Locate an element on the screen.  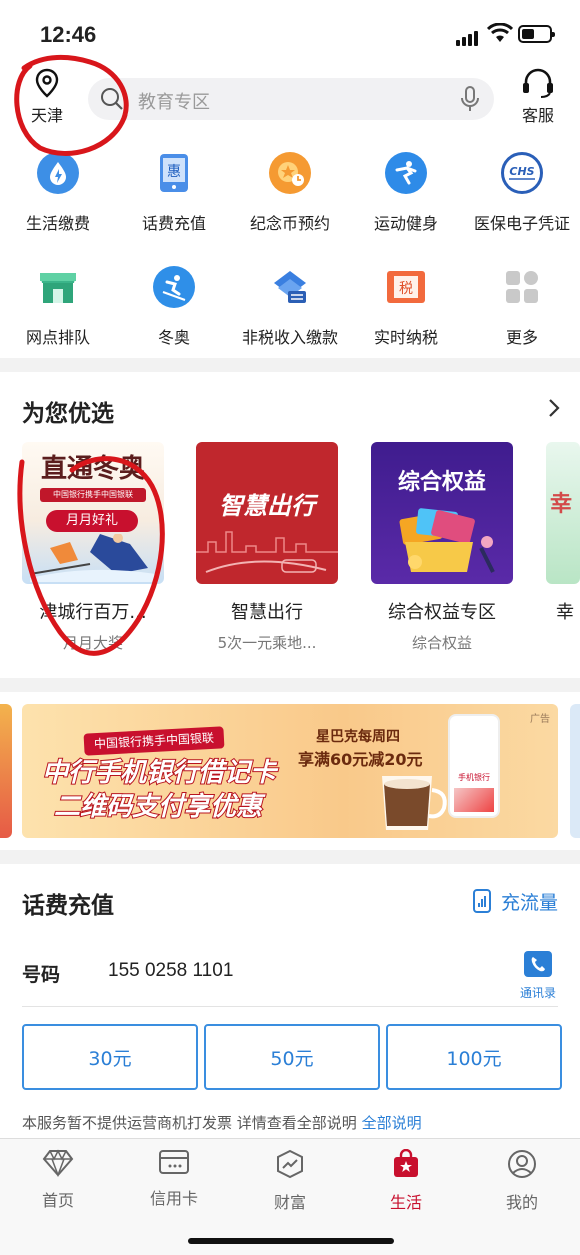
card-title: 综合权益专区 is located at coordinates (442, 612).